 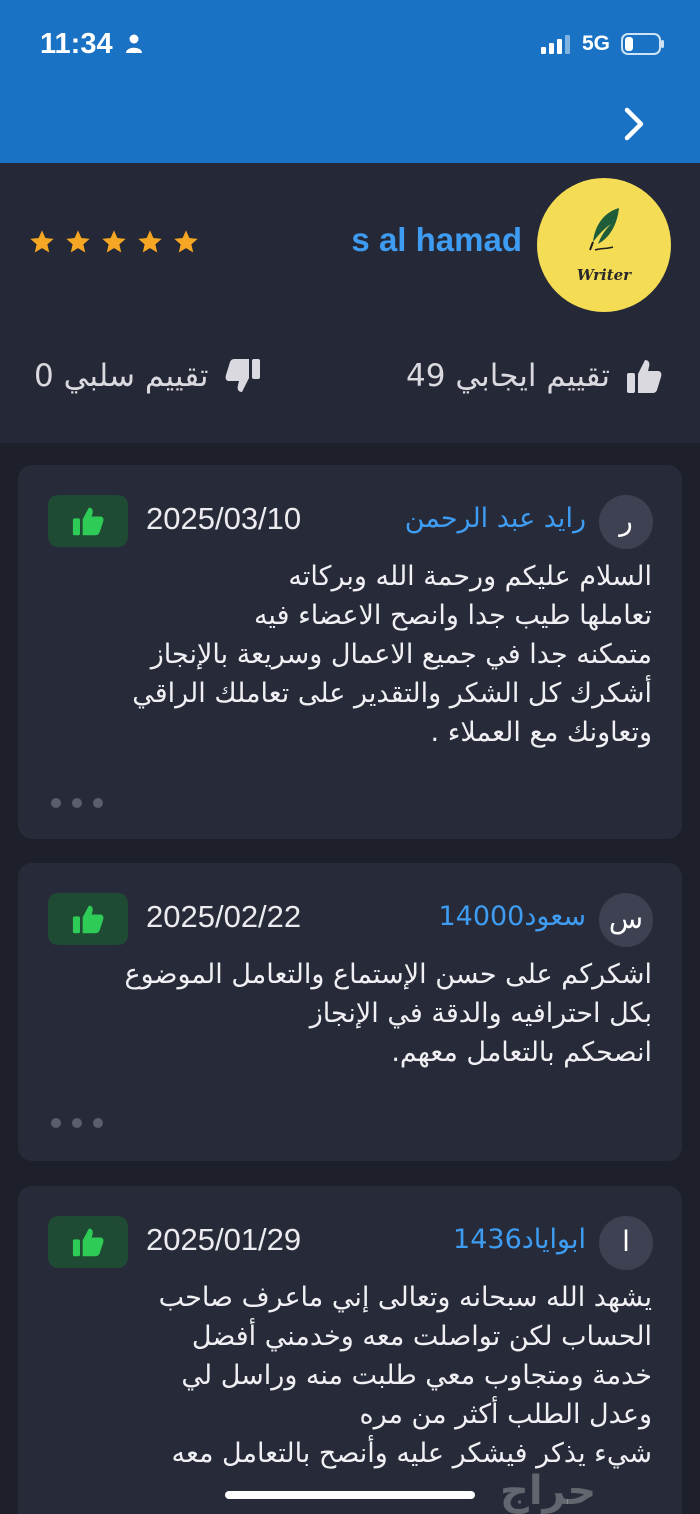 I want to click on avatar: Writer, so click(x=604, y=245).